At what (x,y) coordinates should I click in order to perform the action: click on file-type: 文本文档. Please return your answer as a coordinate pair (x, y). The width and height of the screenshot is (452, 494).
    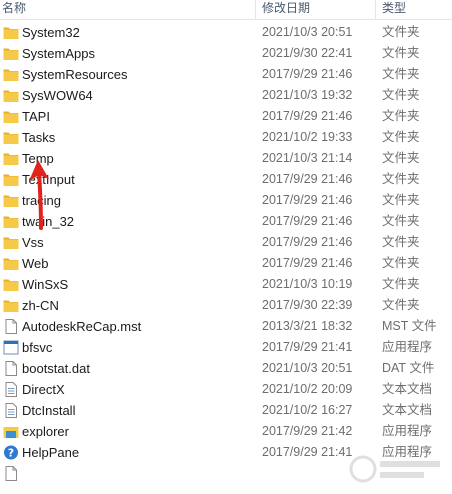
    Looking at the image, I should click on (407, 410).